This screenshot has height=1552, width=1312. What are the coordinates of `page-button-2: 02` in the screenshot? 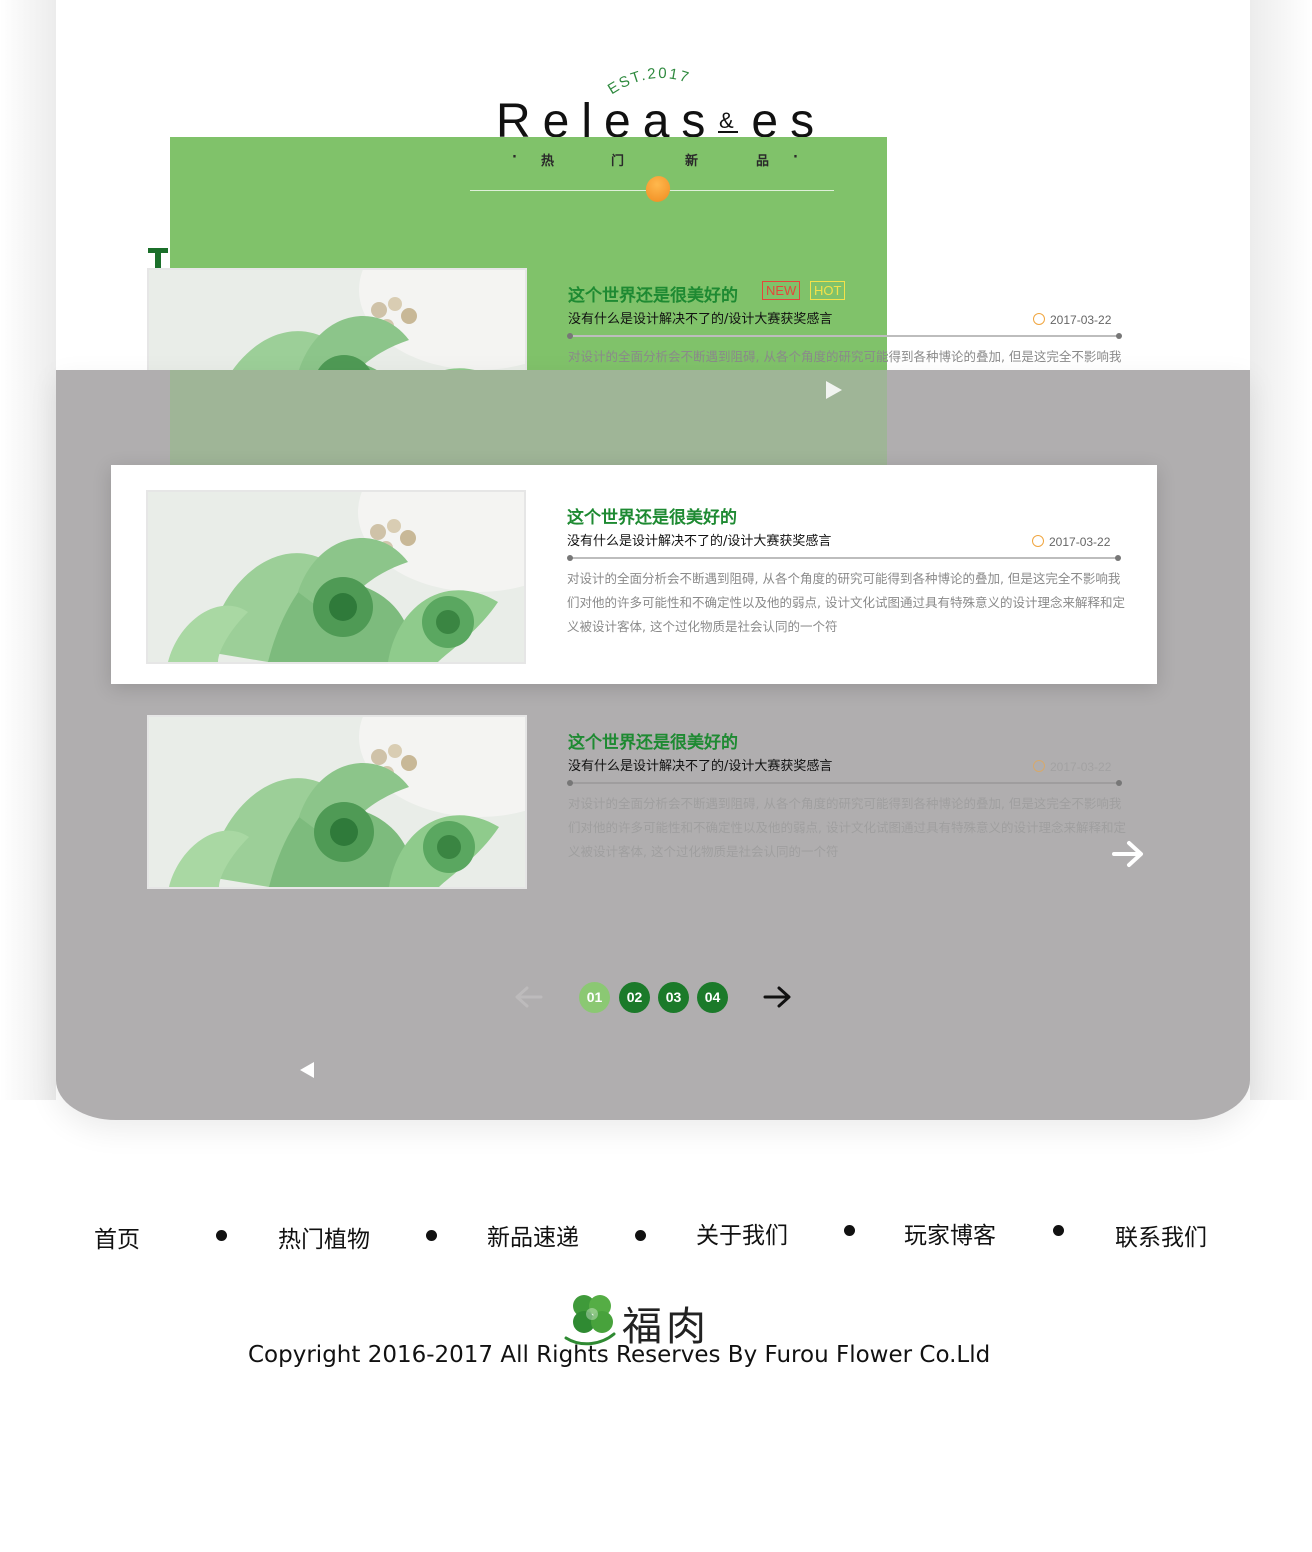 It's located at (634, 997).